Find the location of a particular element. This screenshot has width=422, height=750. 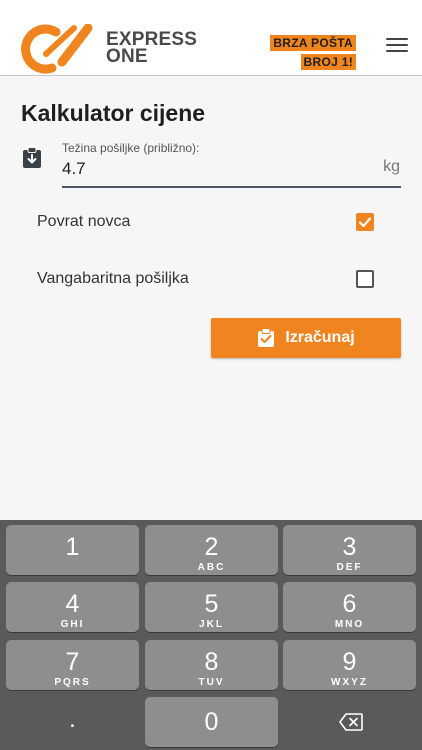

key-7: 7 PQRS is located at coordinates (72, 665).